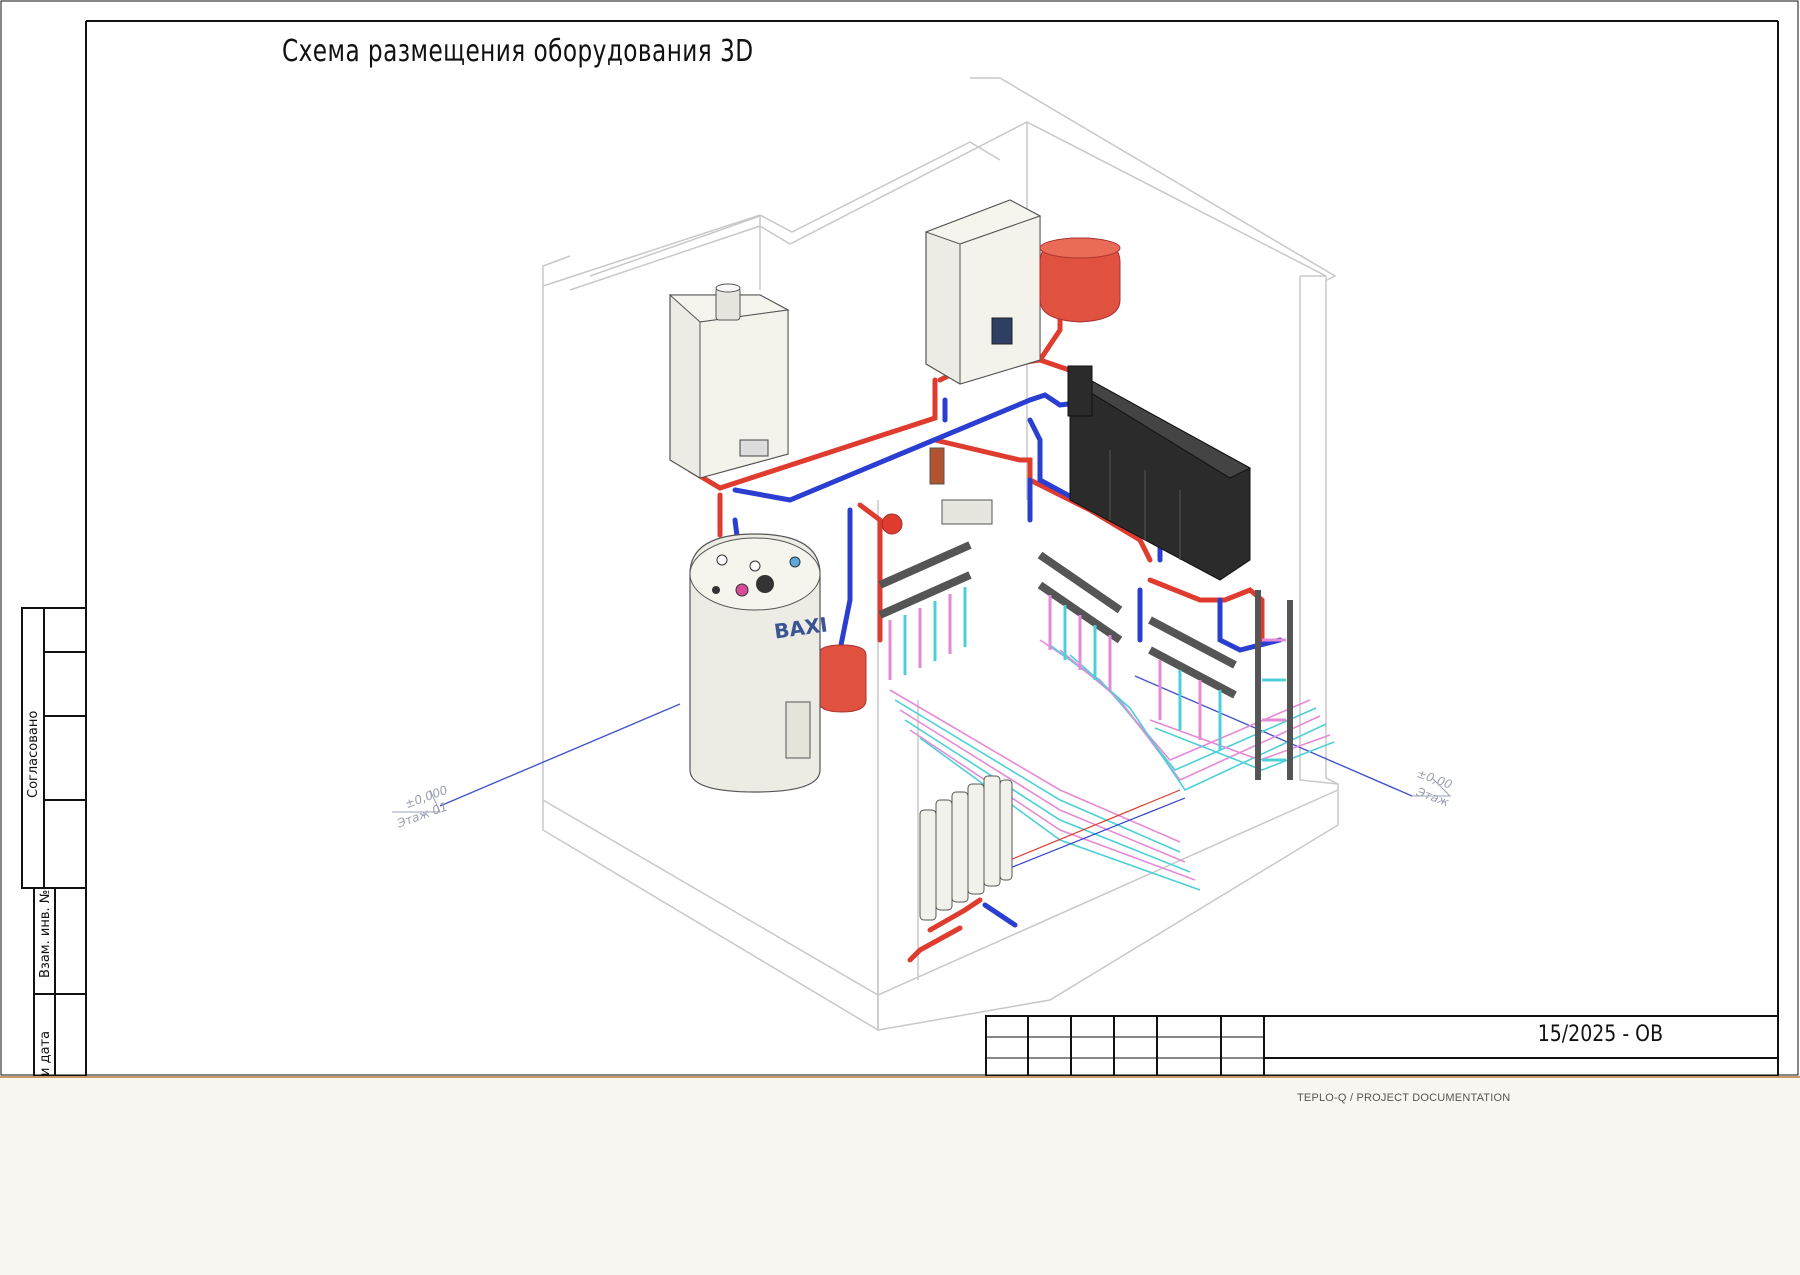 This screenshot has height=1275, width=1800. I want to click on expansion-tank-small, so click(842, 678).